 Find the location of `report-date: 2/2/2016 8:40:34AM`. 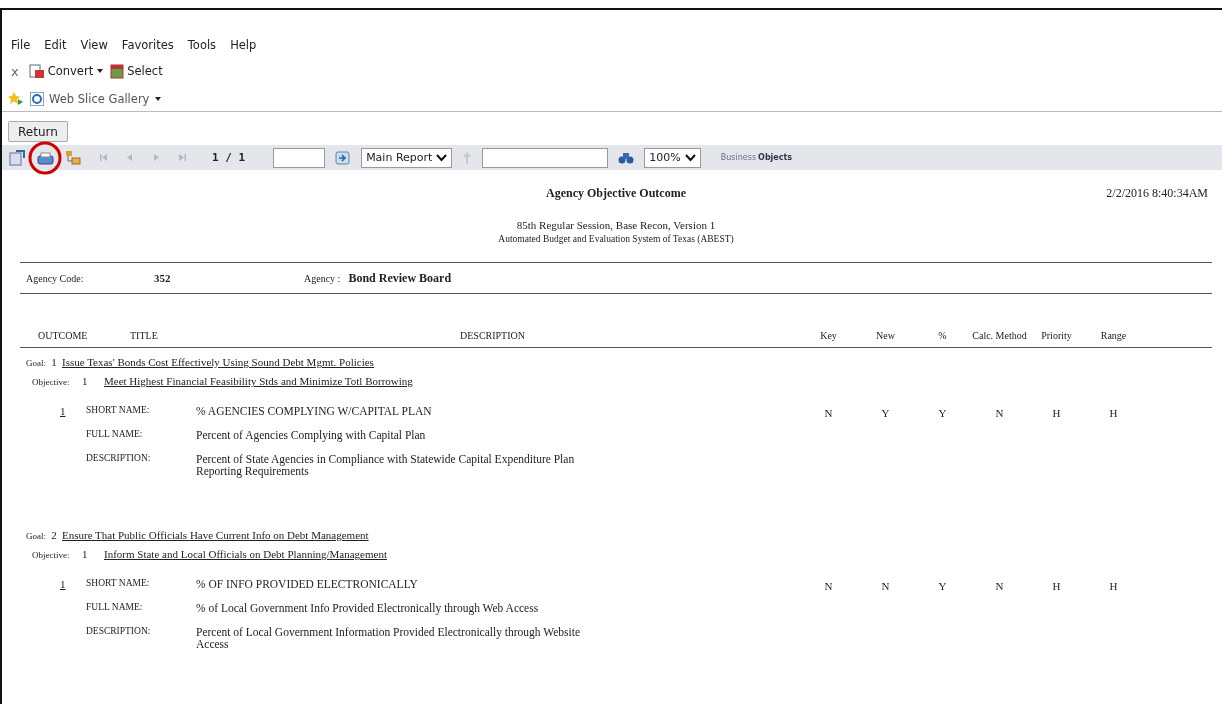

report-date: 2/2/2016 8:40:34AM is located at coordinates (1157, 193).